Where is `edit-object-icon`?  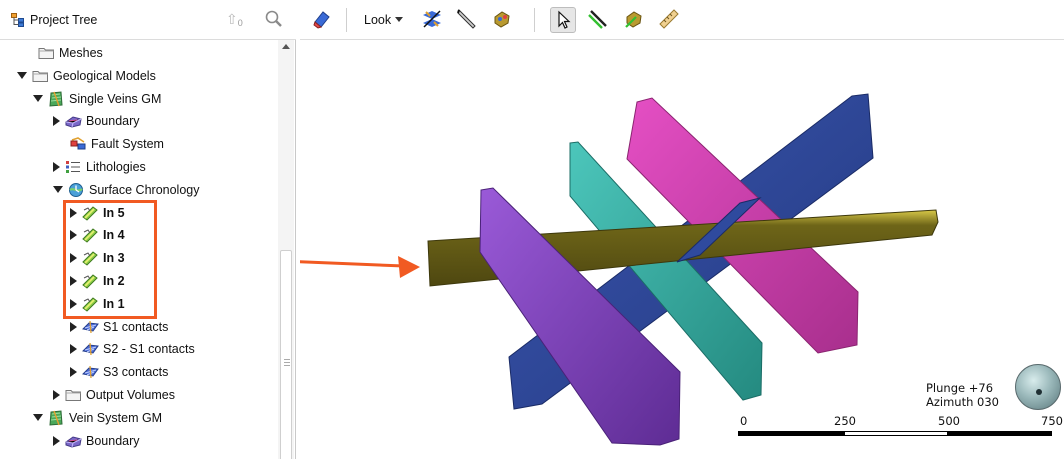 edit-object-icon is located at coordinates (635, 20).